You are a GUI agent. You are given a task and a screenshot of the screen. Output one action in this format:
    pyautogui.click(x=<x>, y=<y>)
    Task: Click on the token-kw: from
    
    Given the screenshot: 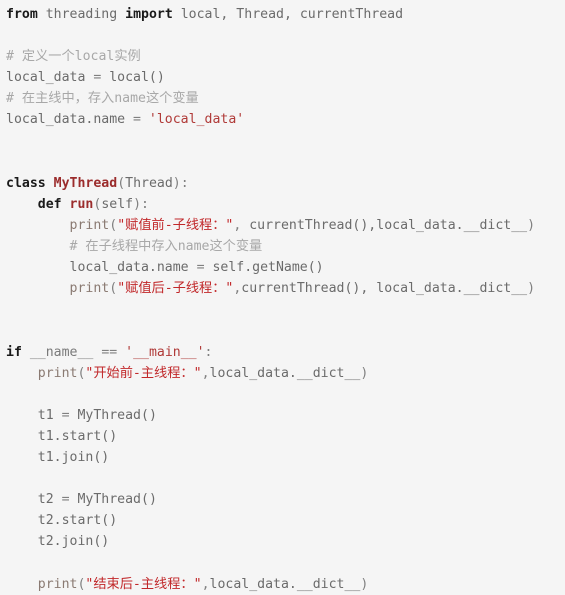 What is the action you would take?
    pyautogui.click(x=22, y=14)
    